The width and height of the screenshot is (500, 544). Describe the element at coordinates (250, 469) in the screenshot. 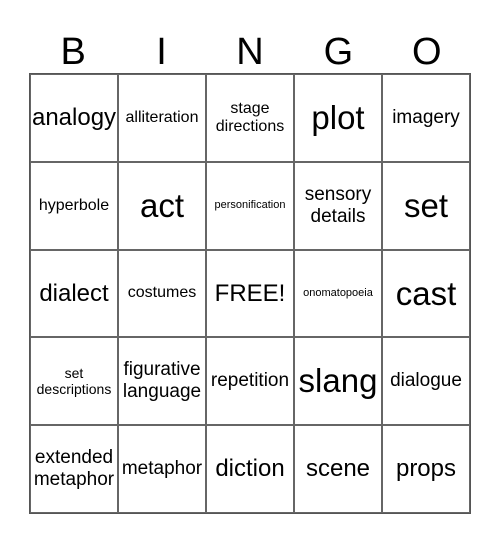

I see `bingo-cell: diction` at that location.